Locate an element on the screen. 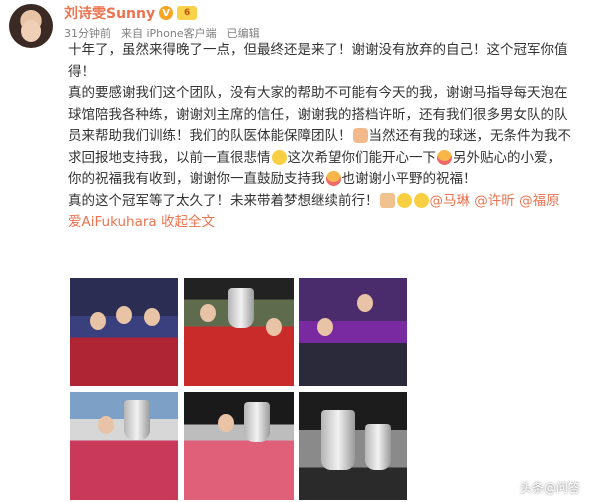 The image size is (592, 502). laugh-emoji-icon is located at coordinates (279, 157).